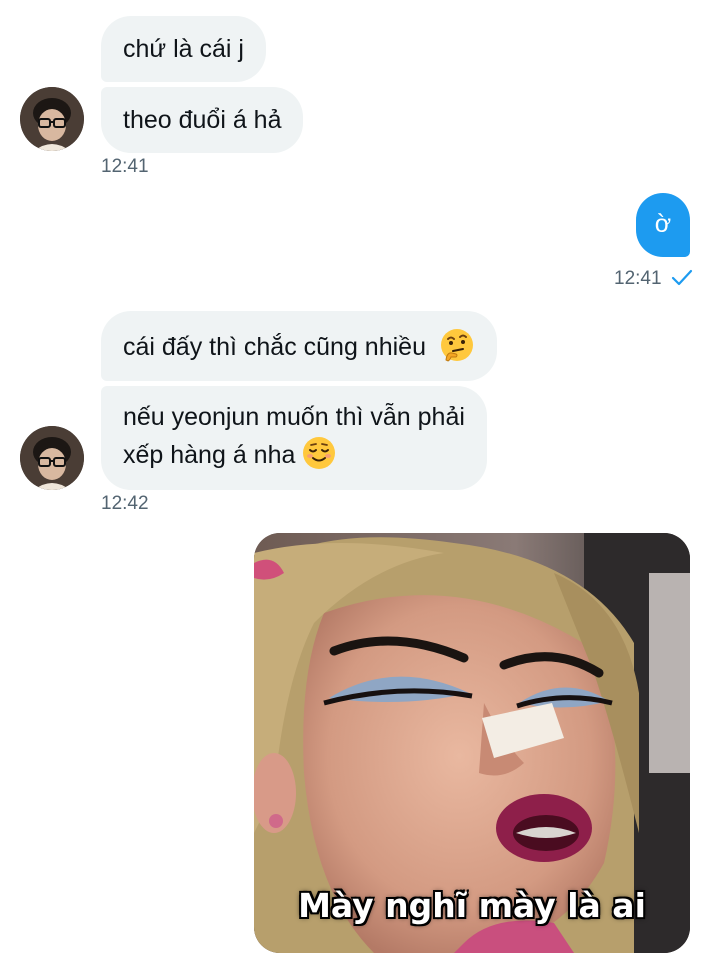 This screenshot has width=720, height=955. What do you see at coordinates (209, 455) in the screenshot?
I see `message-text: xếp hàng á nha` at bounding box center [209, 455].